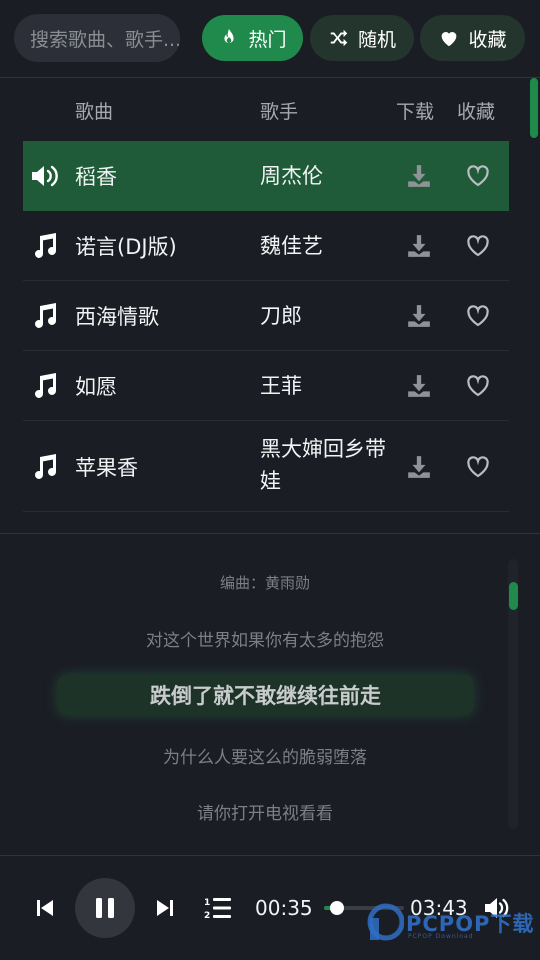 The height and width of the screenshot is (960, 540). I want to click on lyric-line: 为什么人要这么的脆弱堕落, so click(265, 758).